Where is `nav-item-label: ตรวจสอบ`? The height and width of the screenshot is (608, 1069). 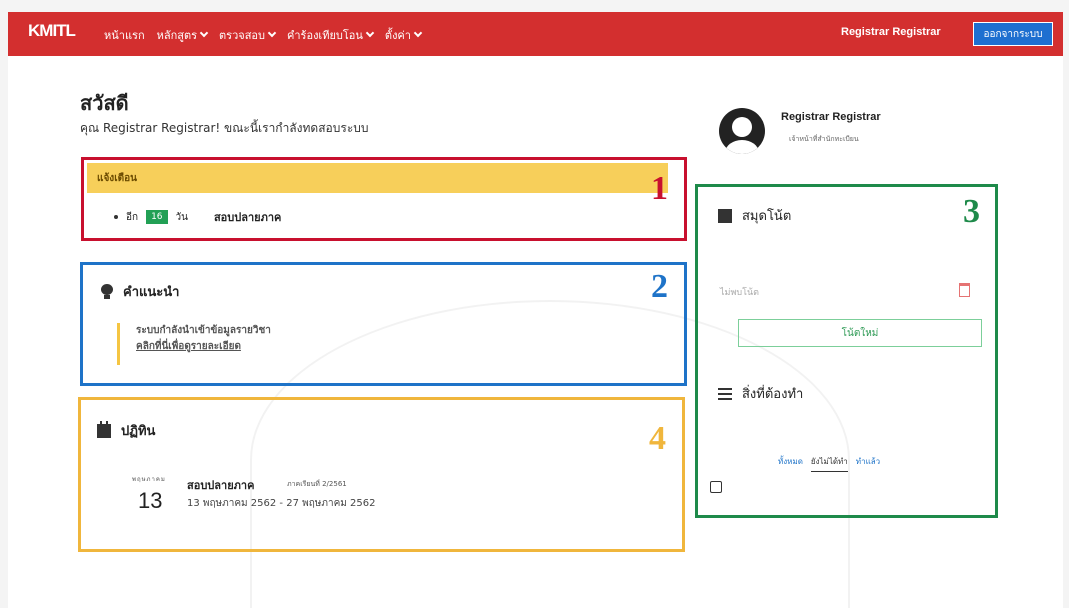
nav-item-label: ตรวจสอบ is located at coordinates (242, 35).